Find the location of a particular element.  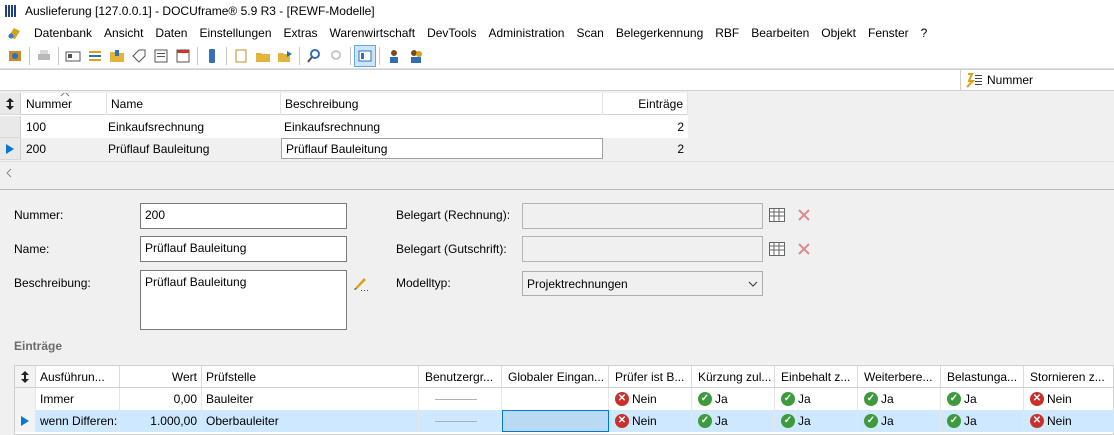

col-nummer: Nummer is located at coordinates (64, 104).